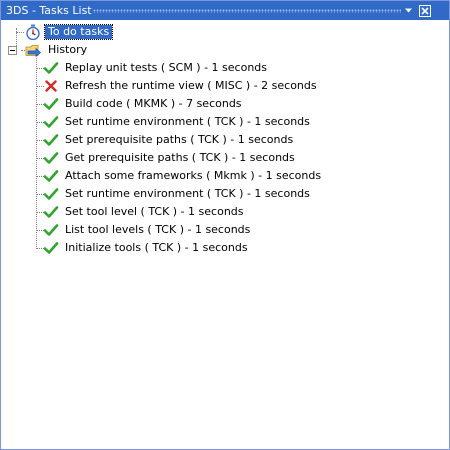 The width and height of the screenshot is (450, 450). What do you see at coordinates (158, 229) in the screenshot?
I see `history-item-label: List tool levels ( TCK ) - 1 seconds` at bounding box center [158, 229].